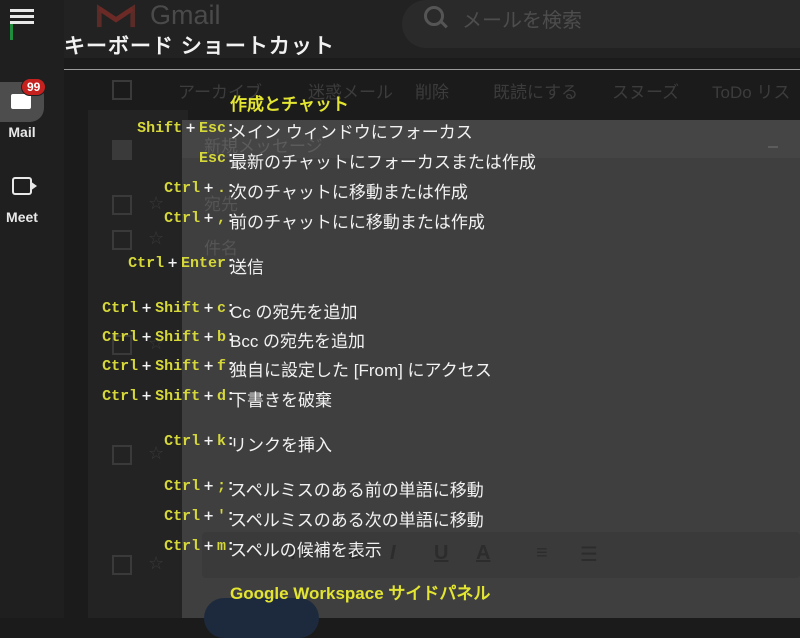 Image resolution: width=800 pixels, height=638 pixels. Describe the element at coordinates (351, 132) in the screenshot. I see `shortcut-description: メイン ウィンドウにフォーカス` at that location.